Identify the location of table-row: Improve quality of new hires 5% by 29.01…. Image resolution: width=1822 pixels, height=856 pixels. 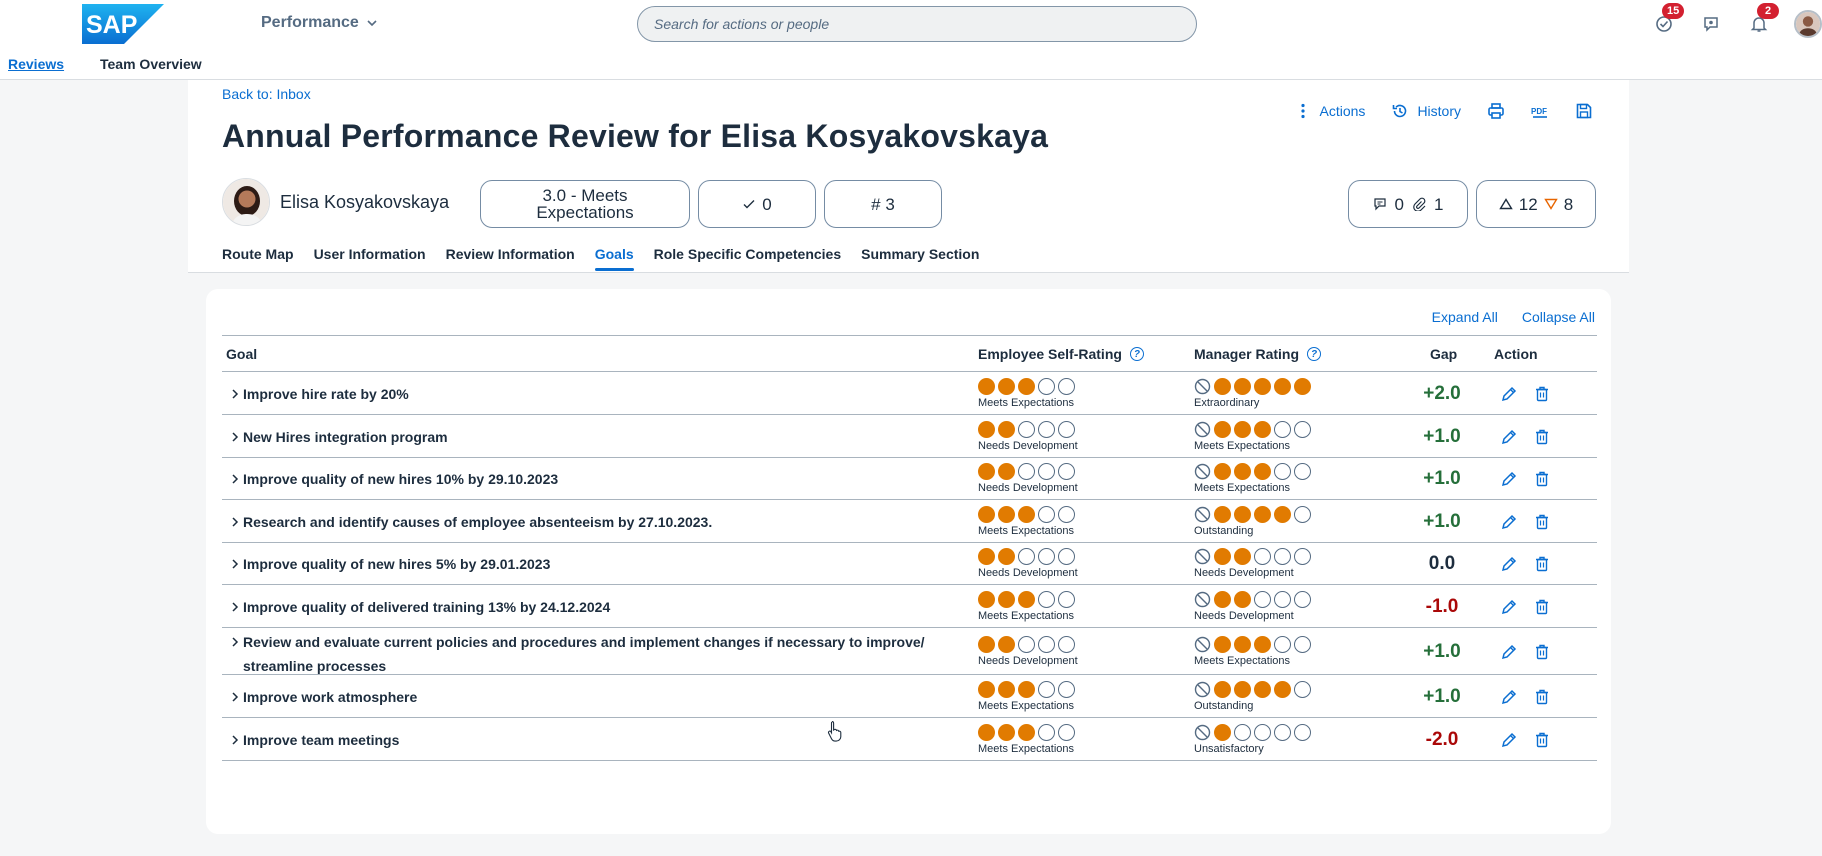
(909, 564).